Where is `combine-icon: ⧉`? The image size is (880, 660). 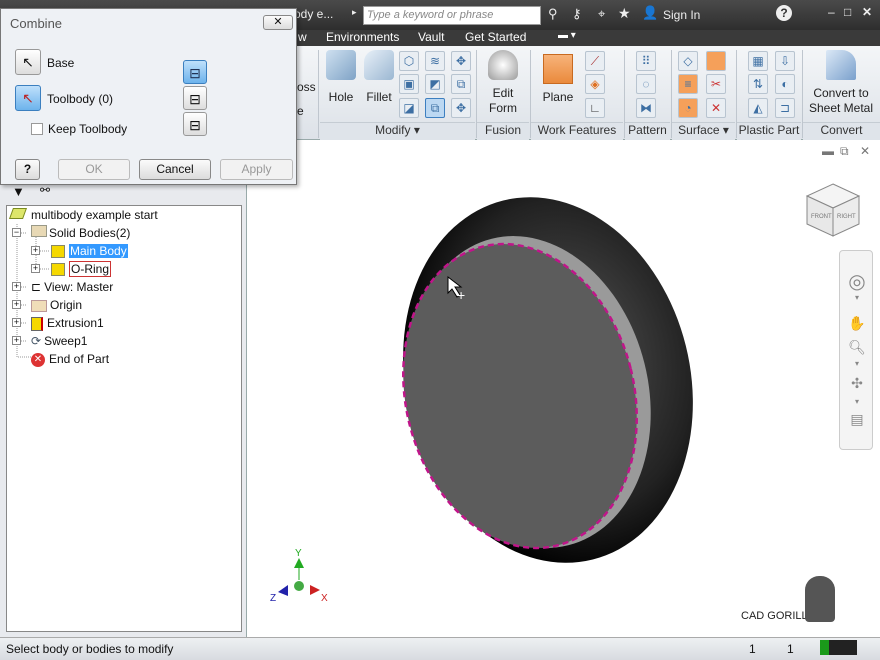 combine-icon: ⧉ is located at coordinates (435, 108).